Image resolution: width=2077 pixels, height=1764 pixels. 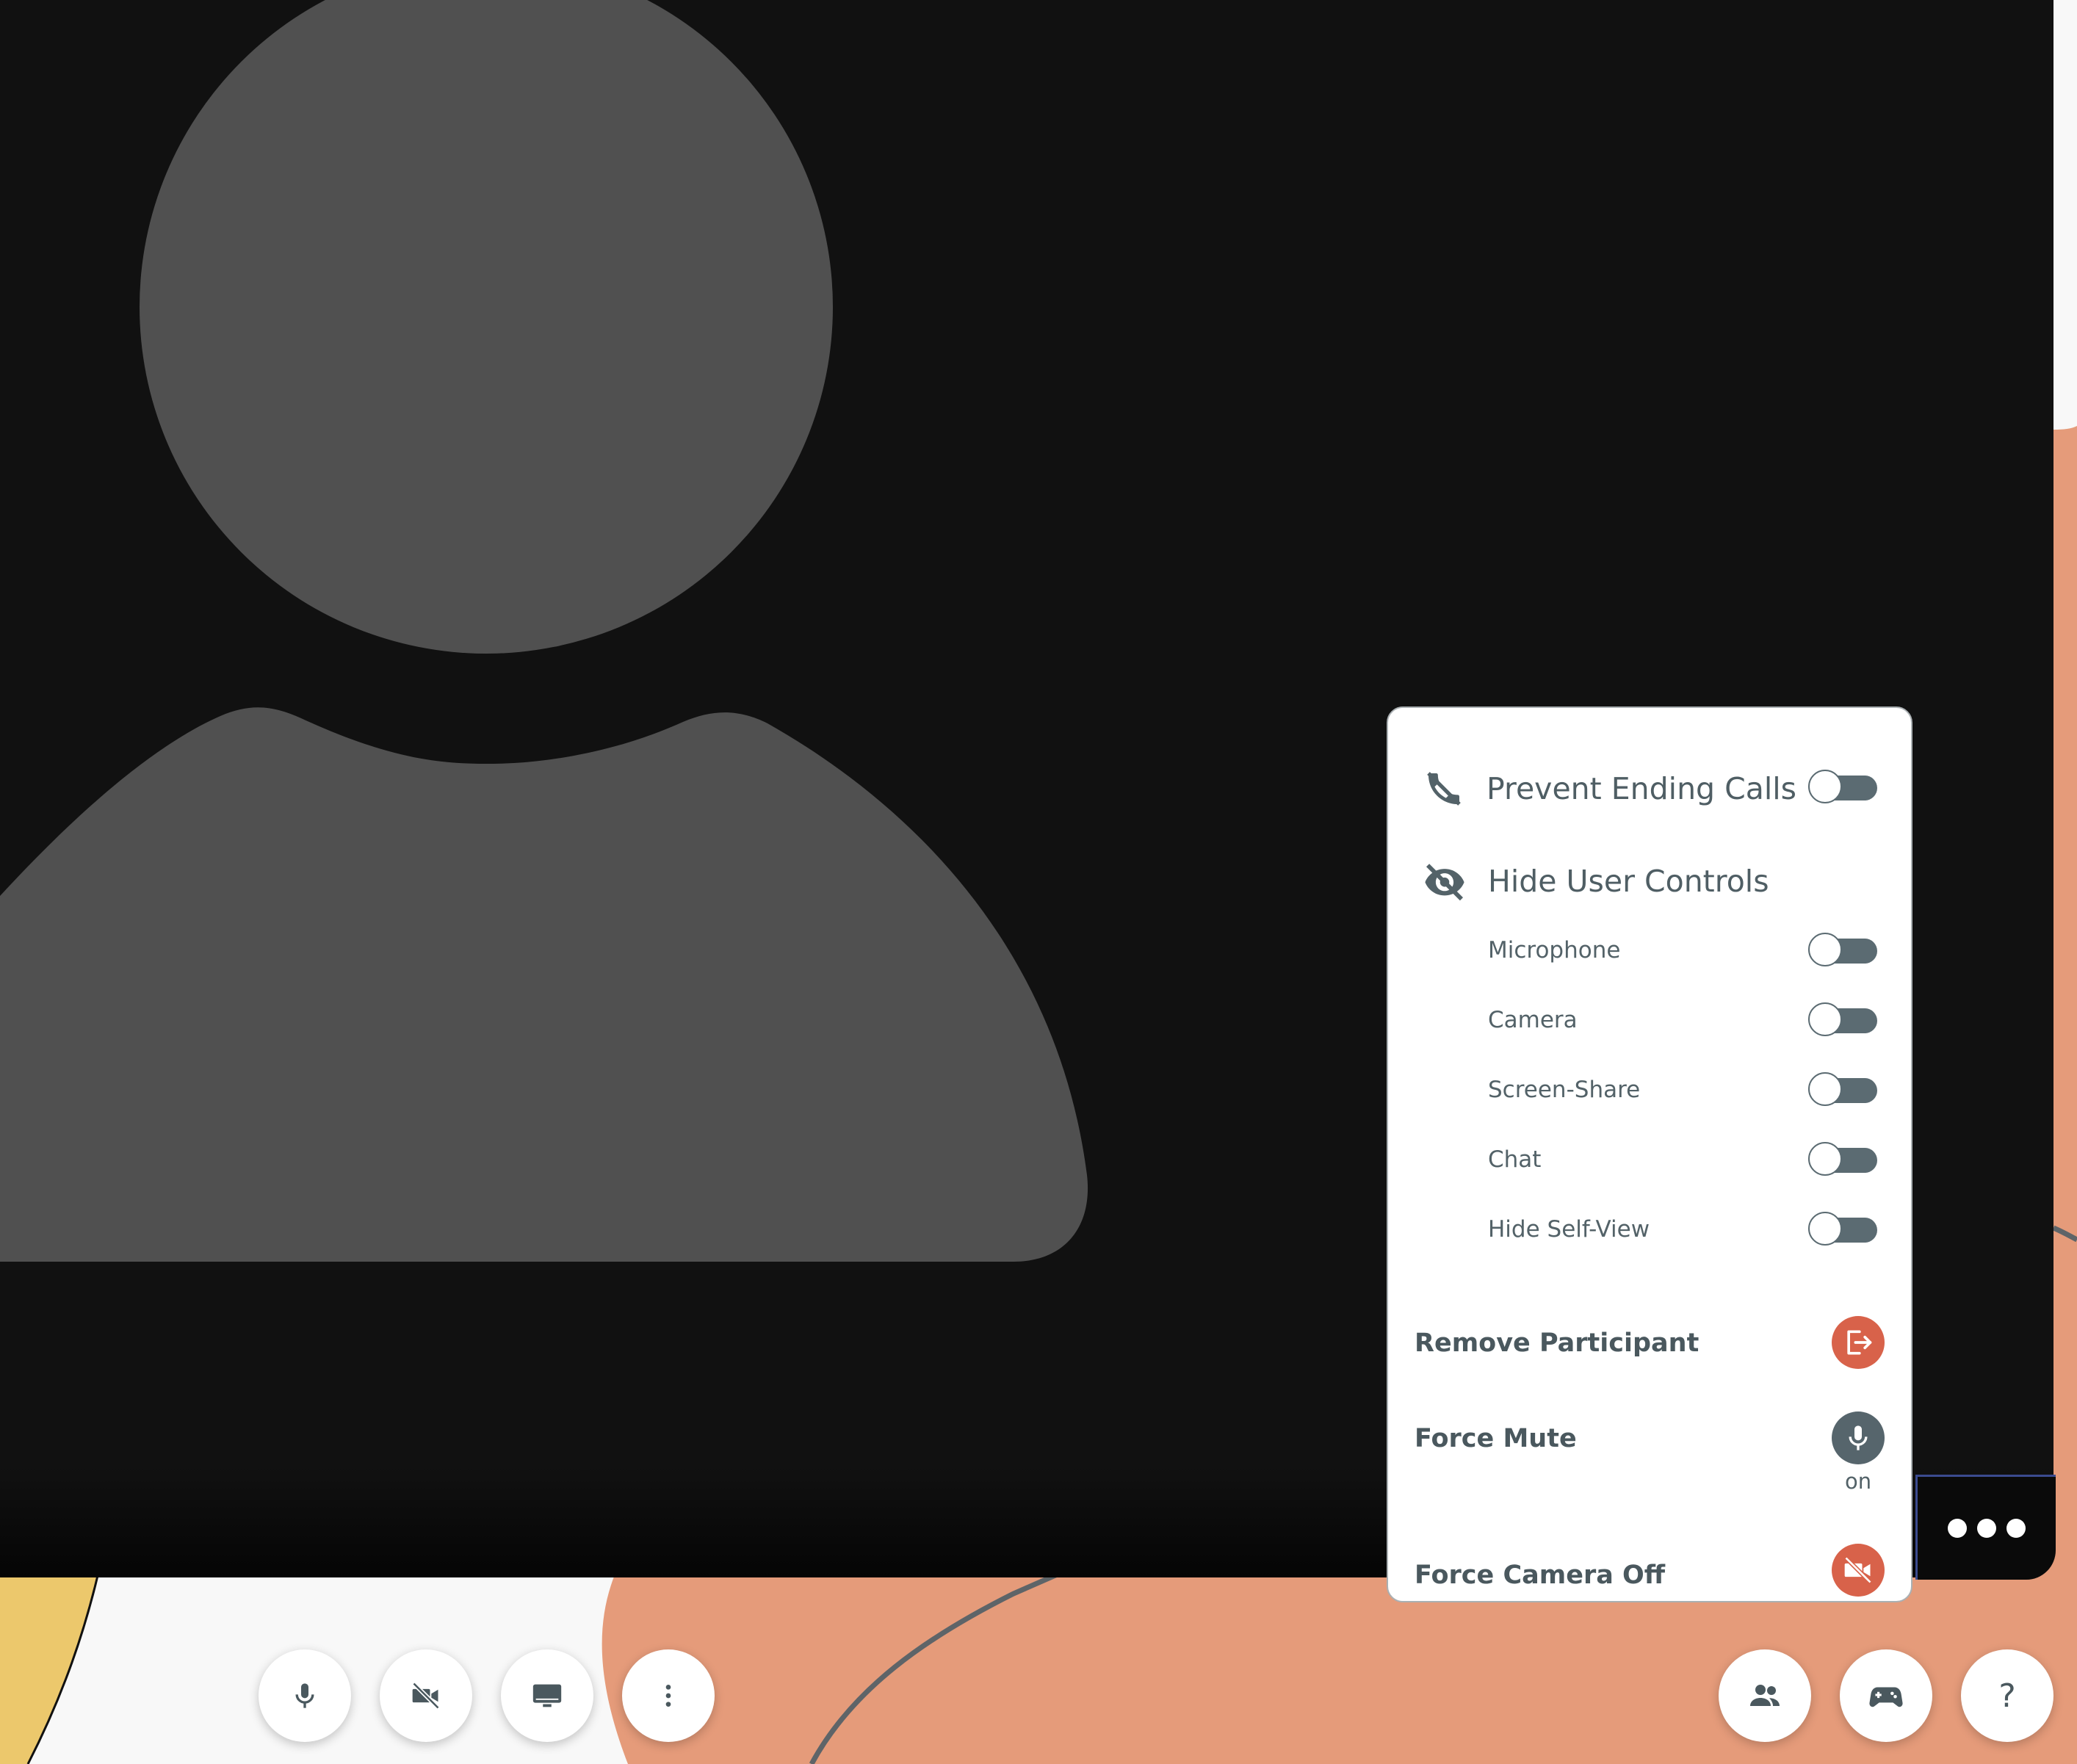 I want to click on hide-camera-label: Camera, so click(x=1533, y=1020).